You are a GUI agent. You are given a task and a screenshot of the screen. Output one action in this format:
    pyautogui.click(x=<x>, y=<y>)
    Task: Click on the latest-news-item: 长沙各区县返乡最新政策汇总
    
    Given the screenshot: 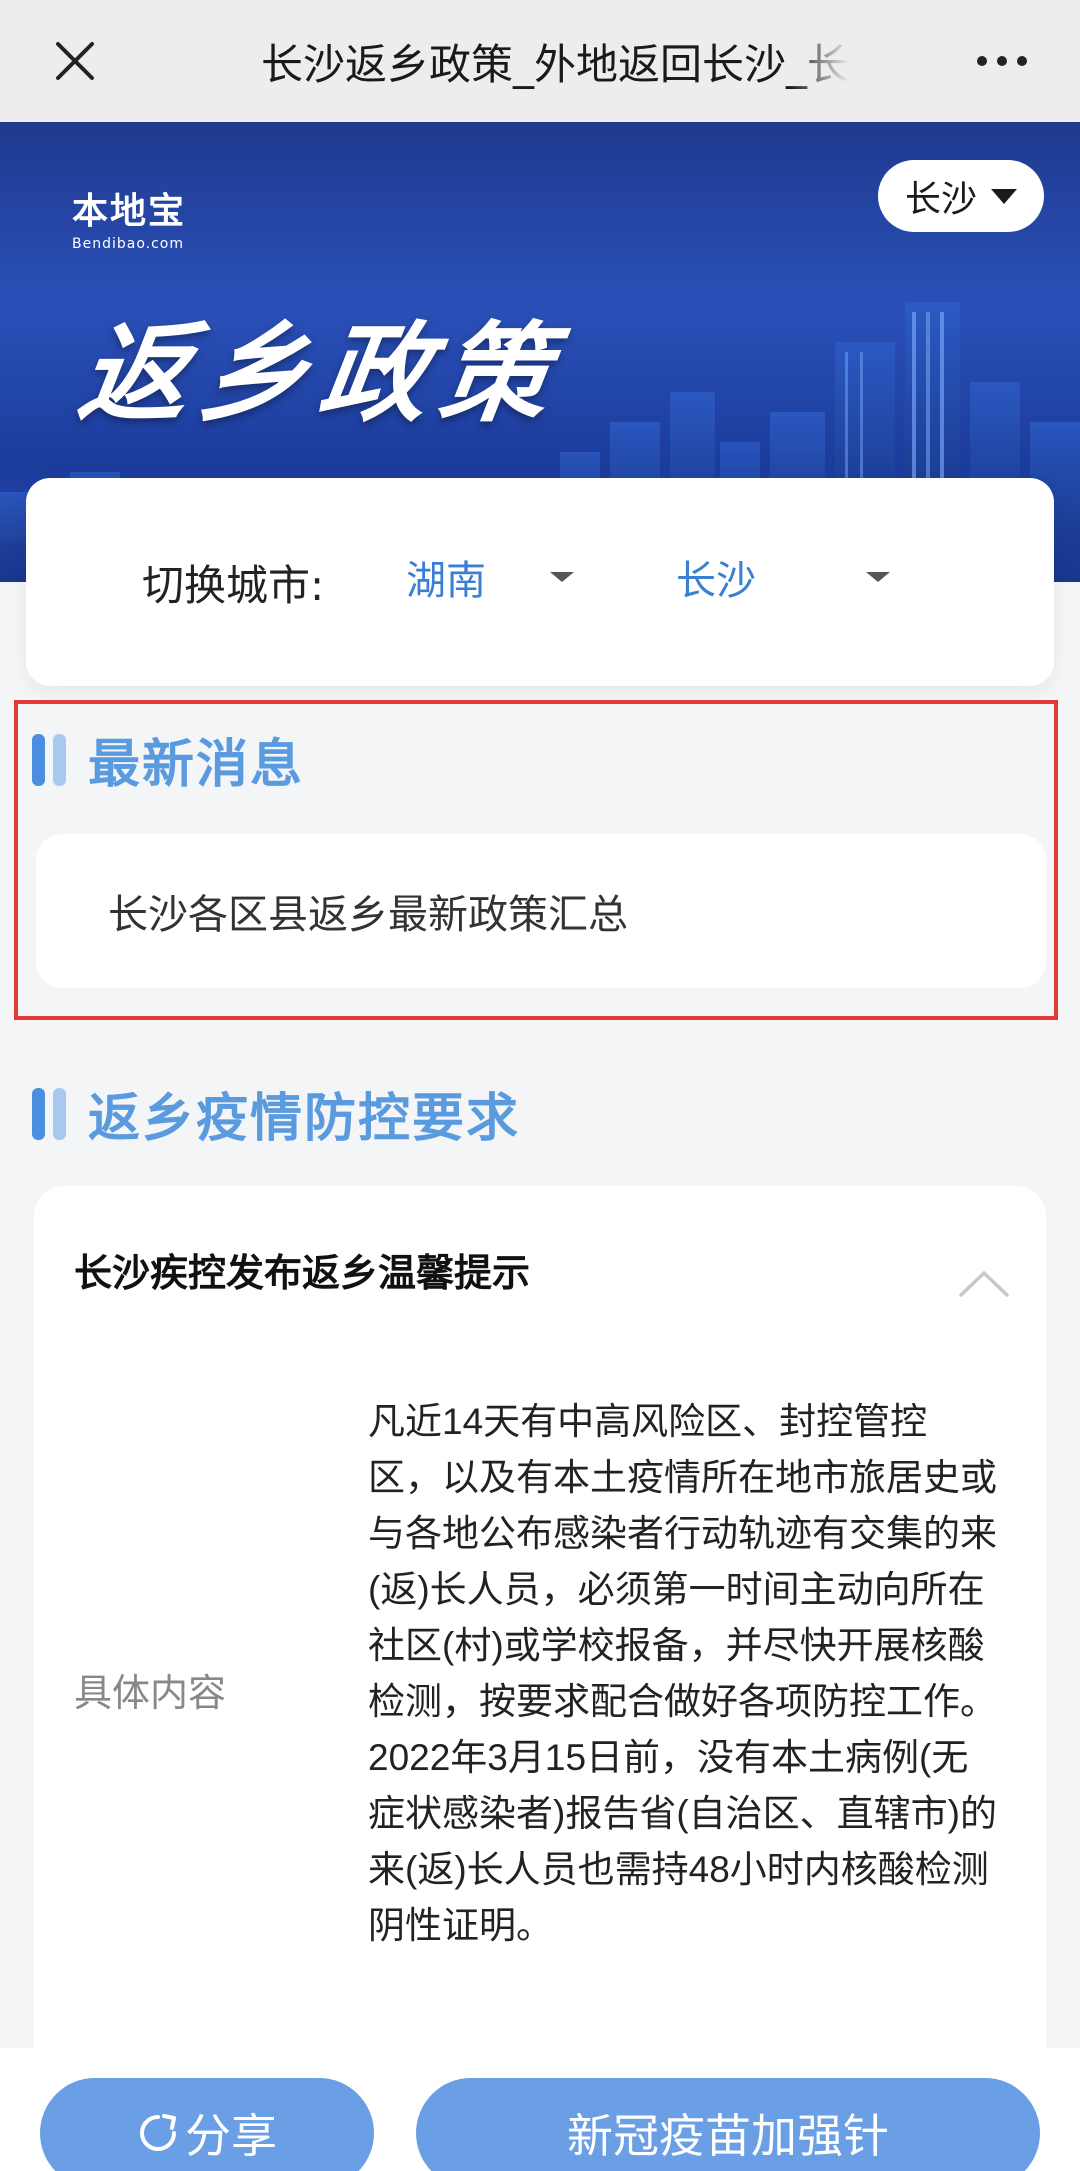 What is the action you would take?
    pyautogui.click(x=541, y=911)
    